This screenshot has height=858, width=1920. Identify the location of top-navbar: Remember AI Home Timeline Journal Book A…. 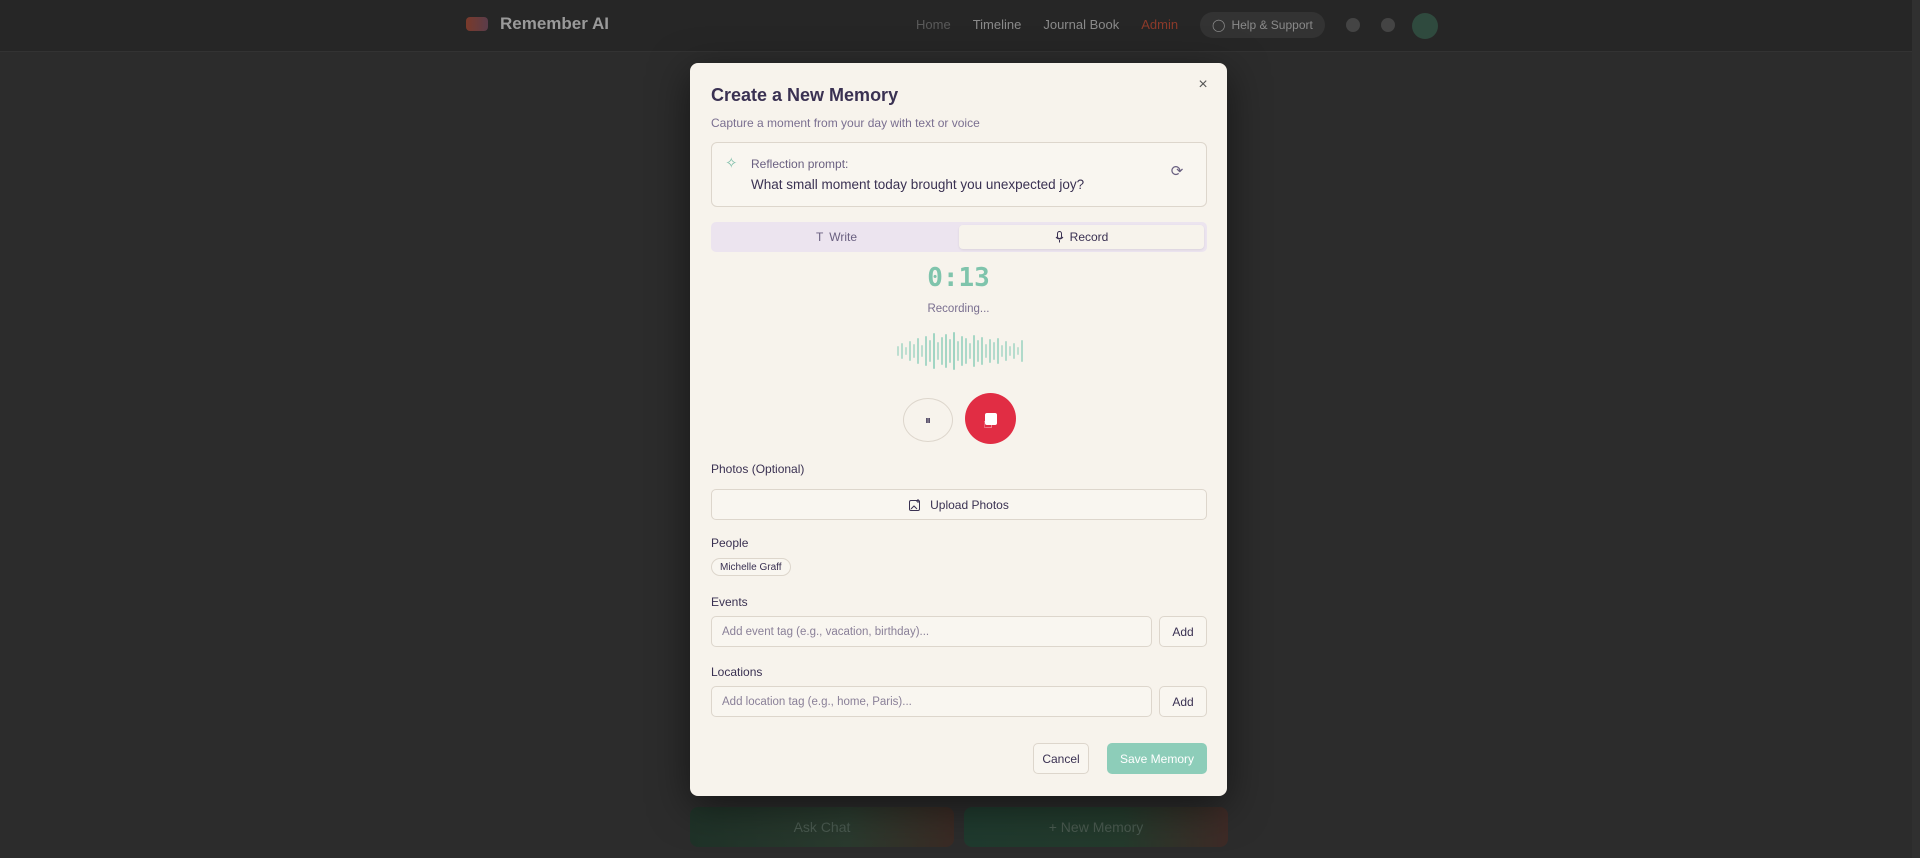
(960, 26).